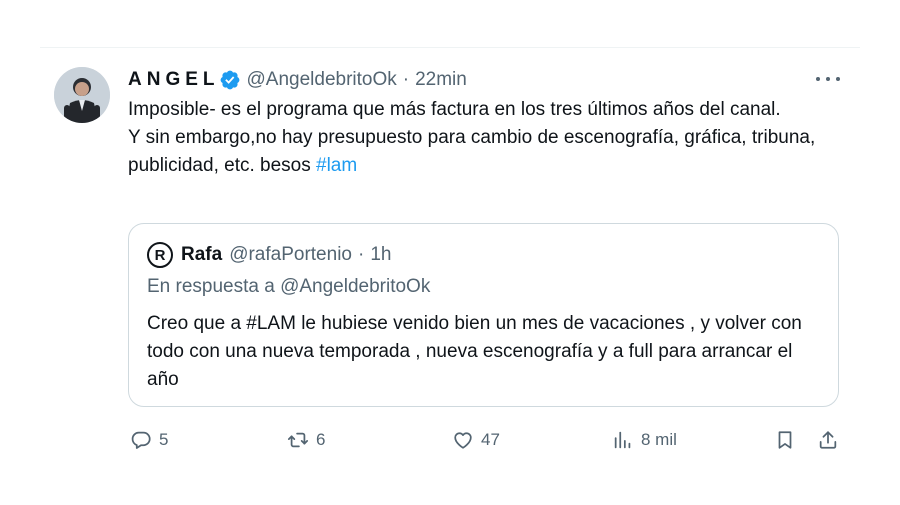 The height and width of the screenshot is (505, 900). I want to click on reply-bubble-icon, so click(141, 440).